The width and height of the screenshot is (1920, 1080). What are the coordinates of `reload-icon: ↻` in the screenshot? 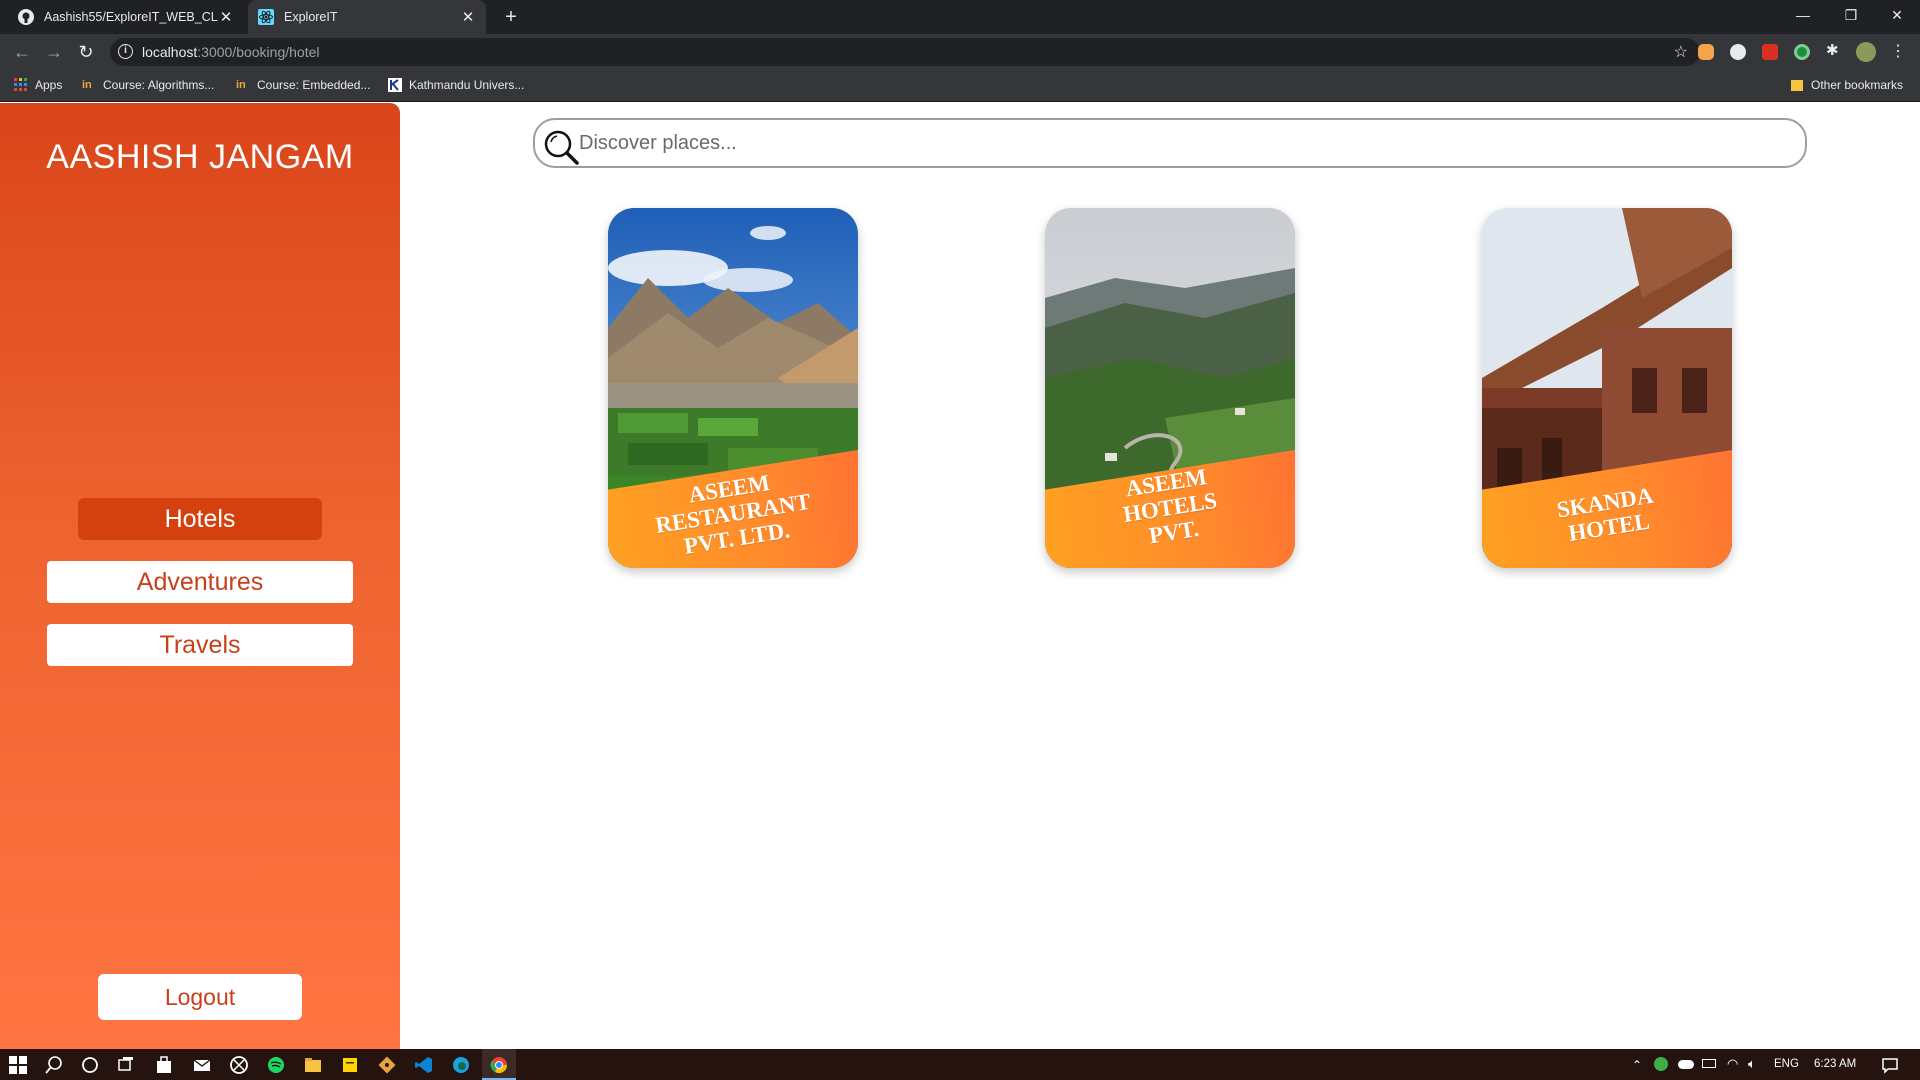 It's located at (86, 52).